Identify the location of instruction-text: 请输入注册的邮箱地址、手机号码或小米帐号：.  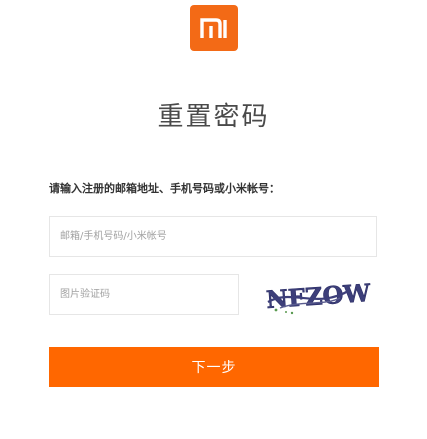
(164, 188).